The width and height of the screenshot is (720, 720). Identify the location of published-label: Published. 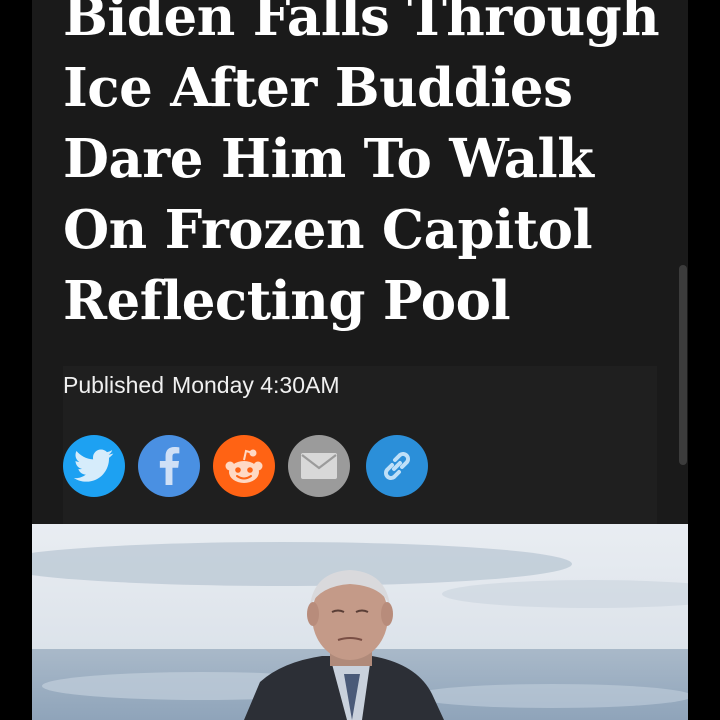
(114, 385).